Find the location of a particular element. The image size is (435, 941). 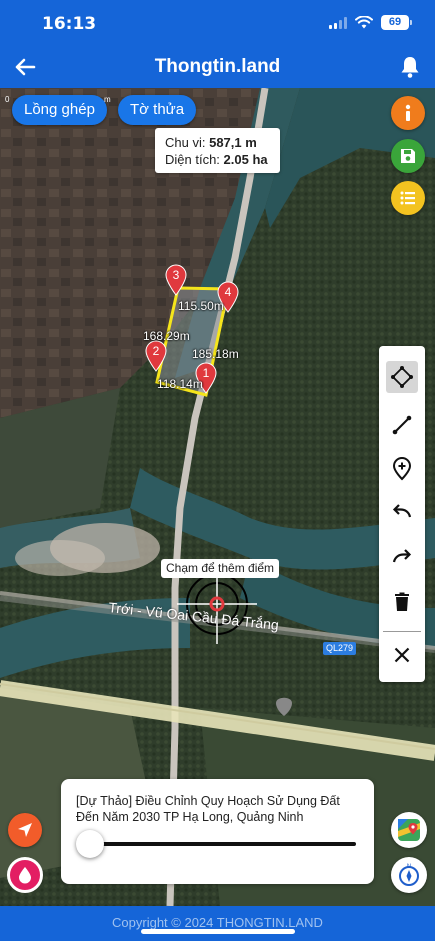

status-icons: 69 is located at coordinates (370, 22).